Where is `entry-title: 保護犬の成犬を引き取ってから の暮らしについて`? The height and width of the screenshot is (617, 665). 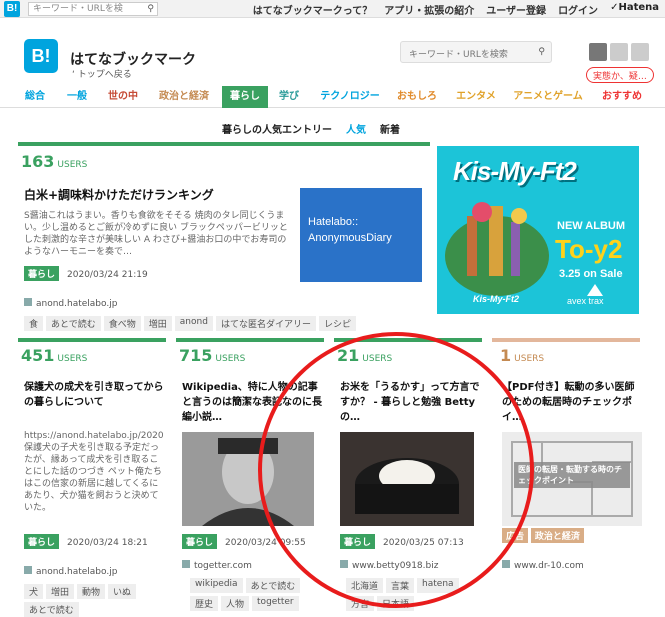 entry-title: 保護犬の成犬を引き取ってから の暮らしについて is located at coordinates (94, 395).